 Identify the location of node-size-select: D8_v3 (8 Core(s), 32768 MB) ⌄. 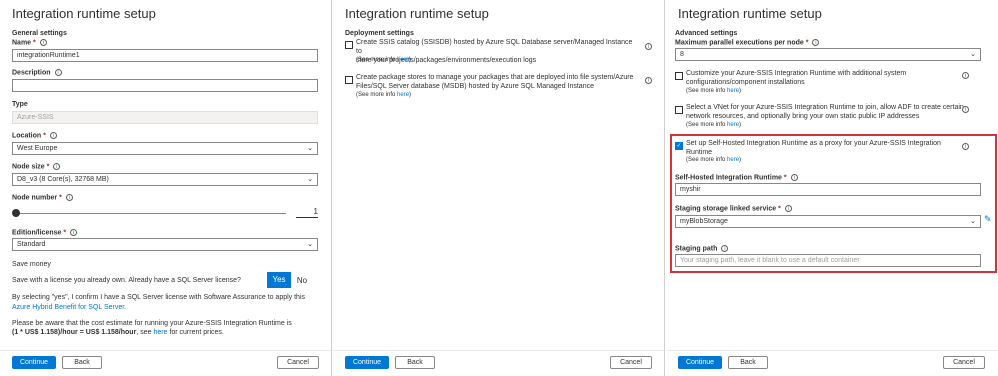
(165, 179).